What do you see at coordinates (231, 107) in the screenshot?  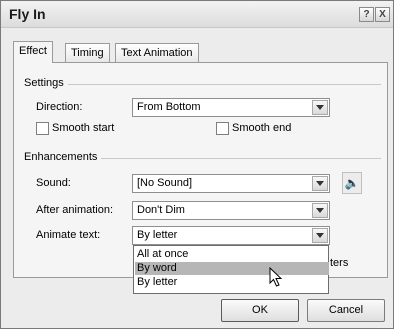 I see `direction-select: From Bottom` at bounding box center [231, 107].